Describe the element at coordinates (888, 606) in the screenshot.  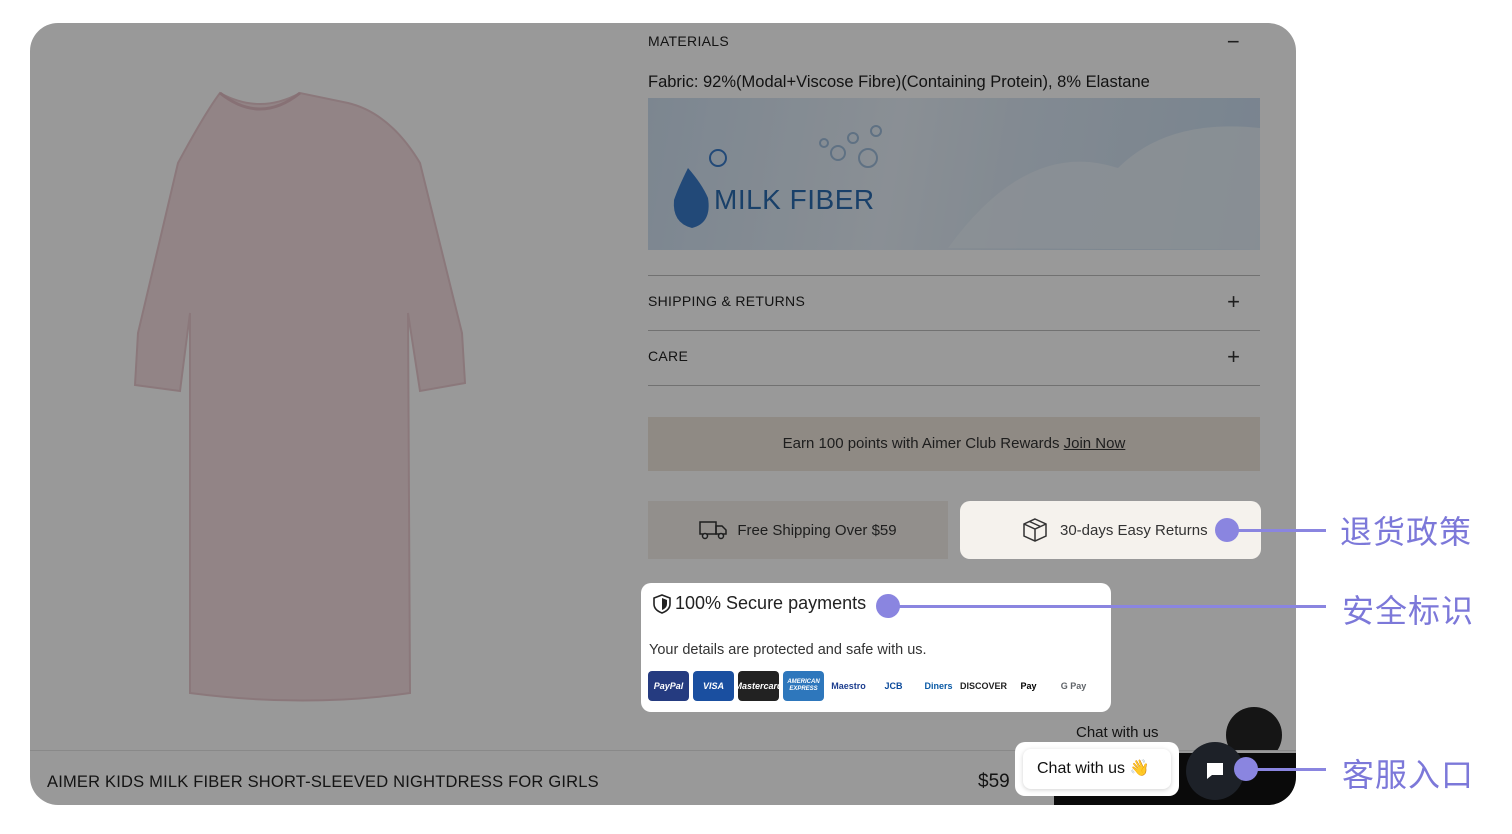
I see `callout-dot-secure` at that location.